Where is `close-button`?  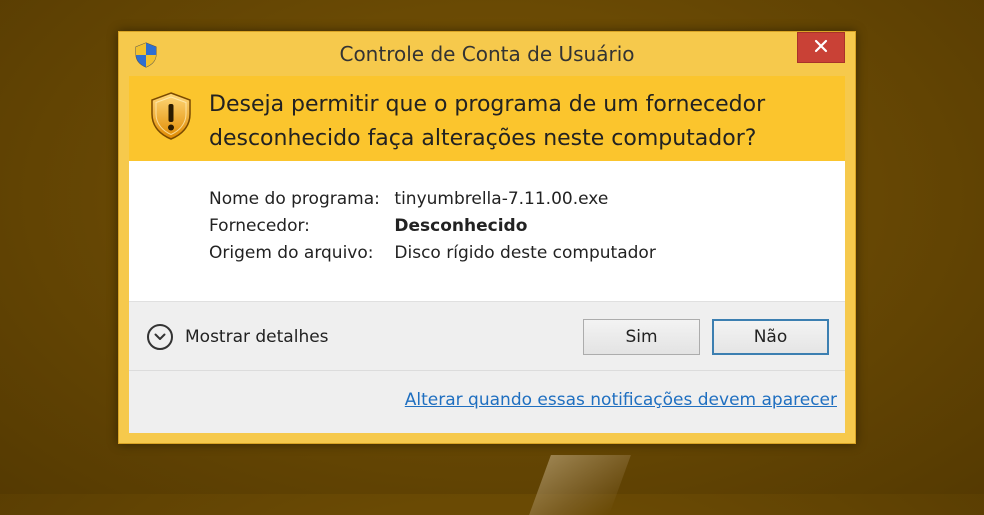
close-button is located at coordinates (821, 47).